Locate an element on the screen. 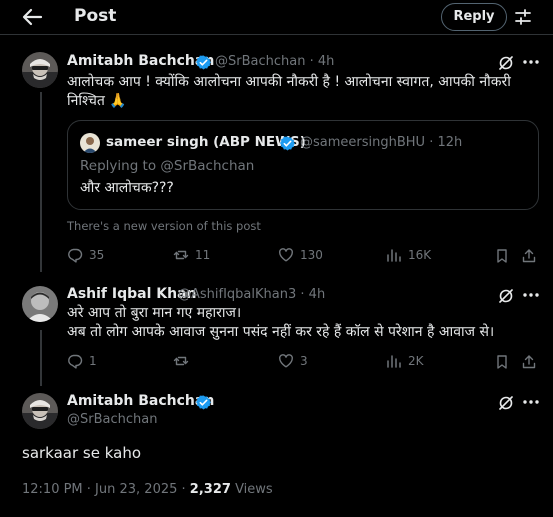 Image resolution: width=553 pixels, height=517 pixels. like-count: 3 is located at coordinates (304, 361).